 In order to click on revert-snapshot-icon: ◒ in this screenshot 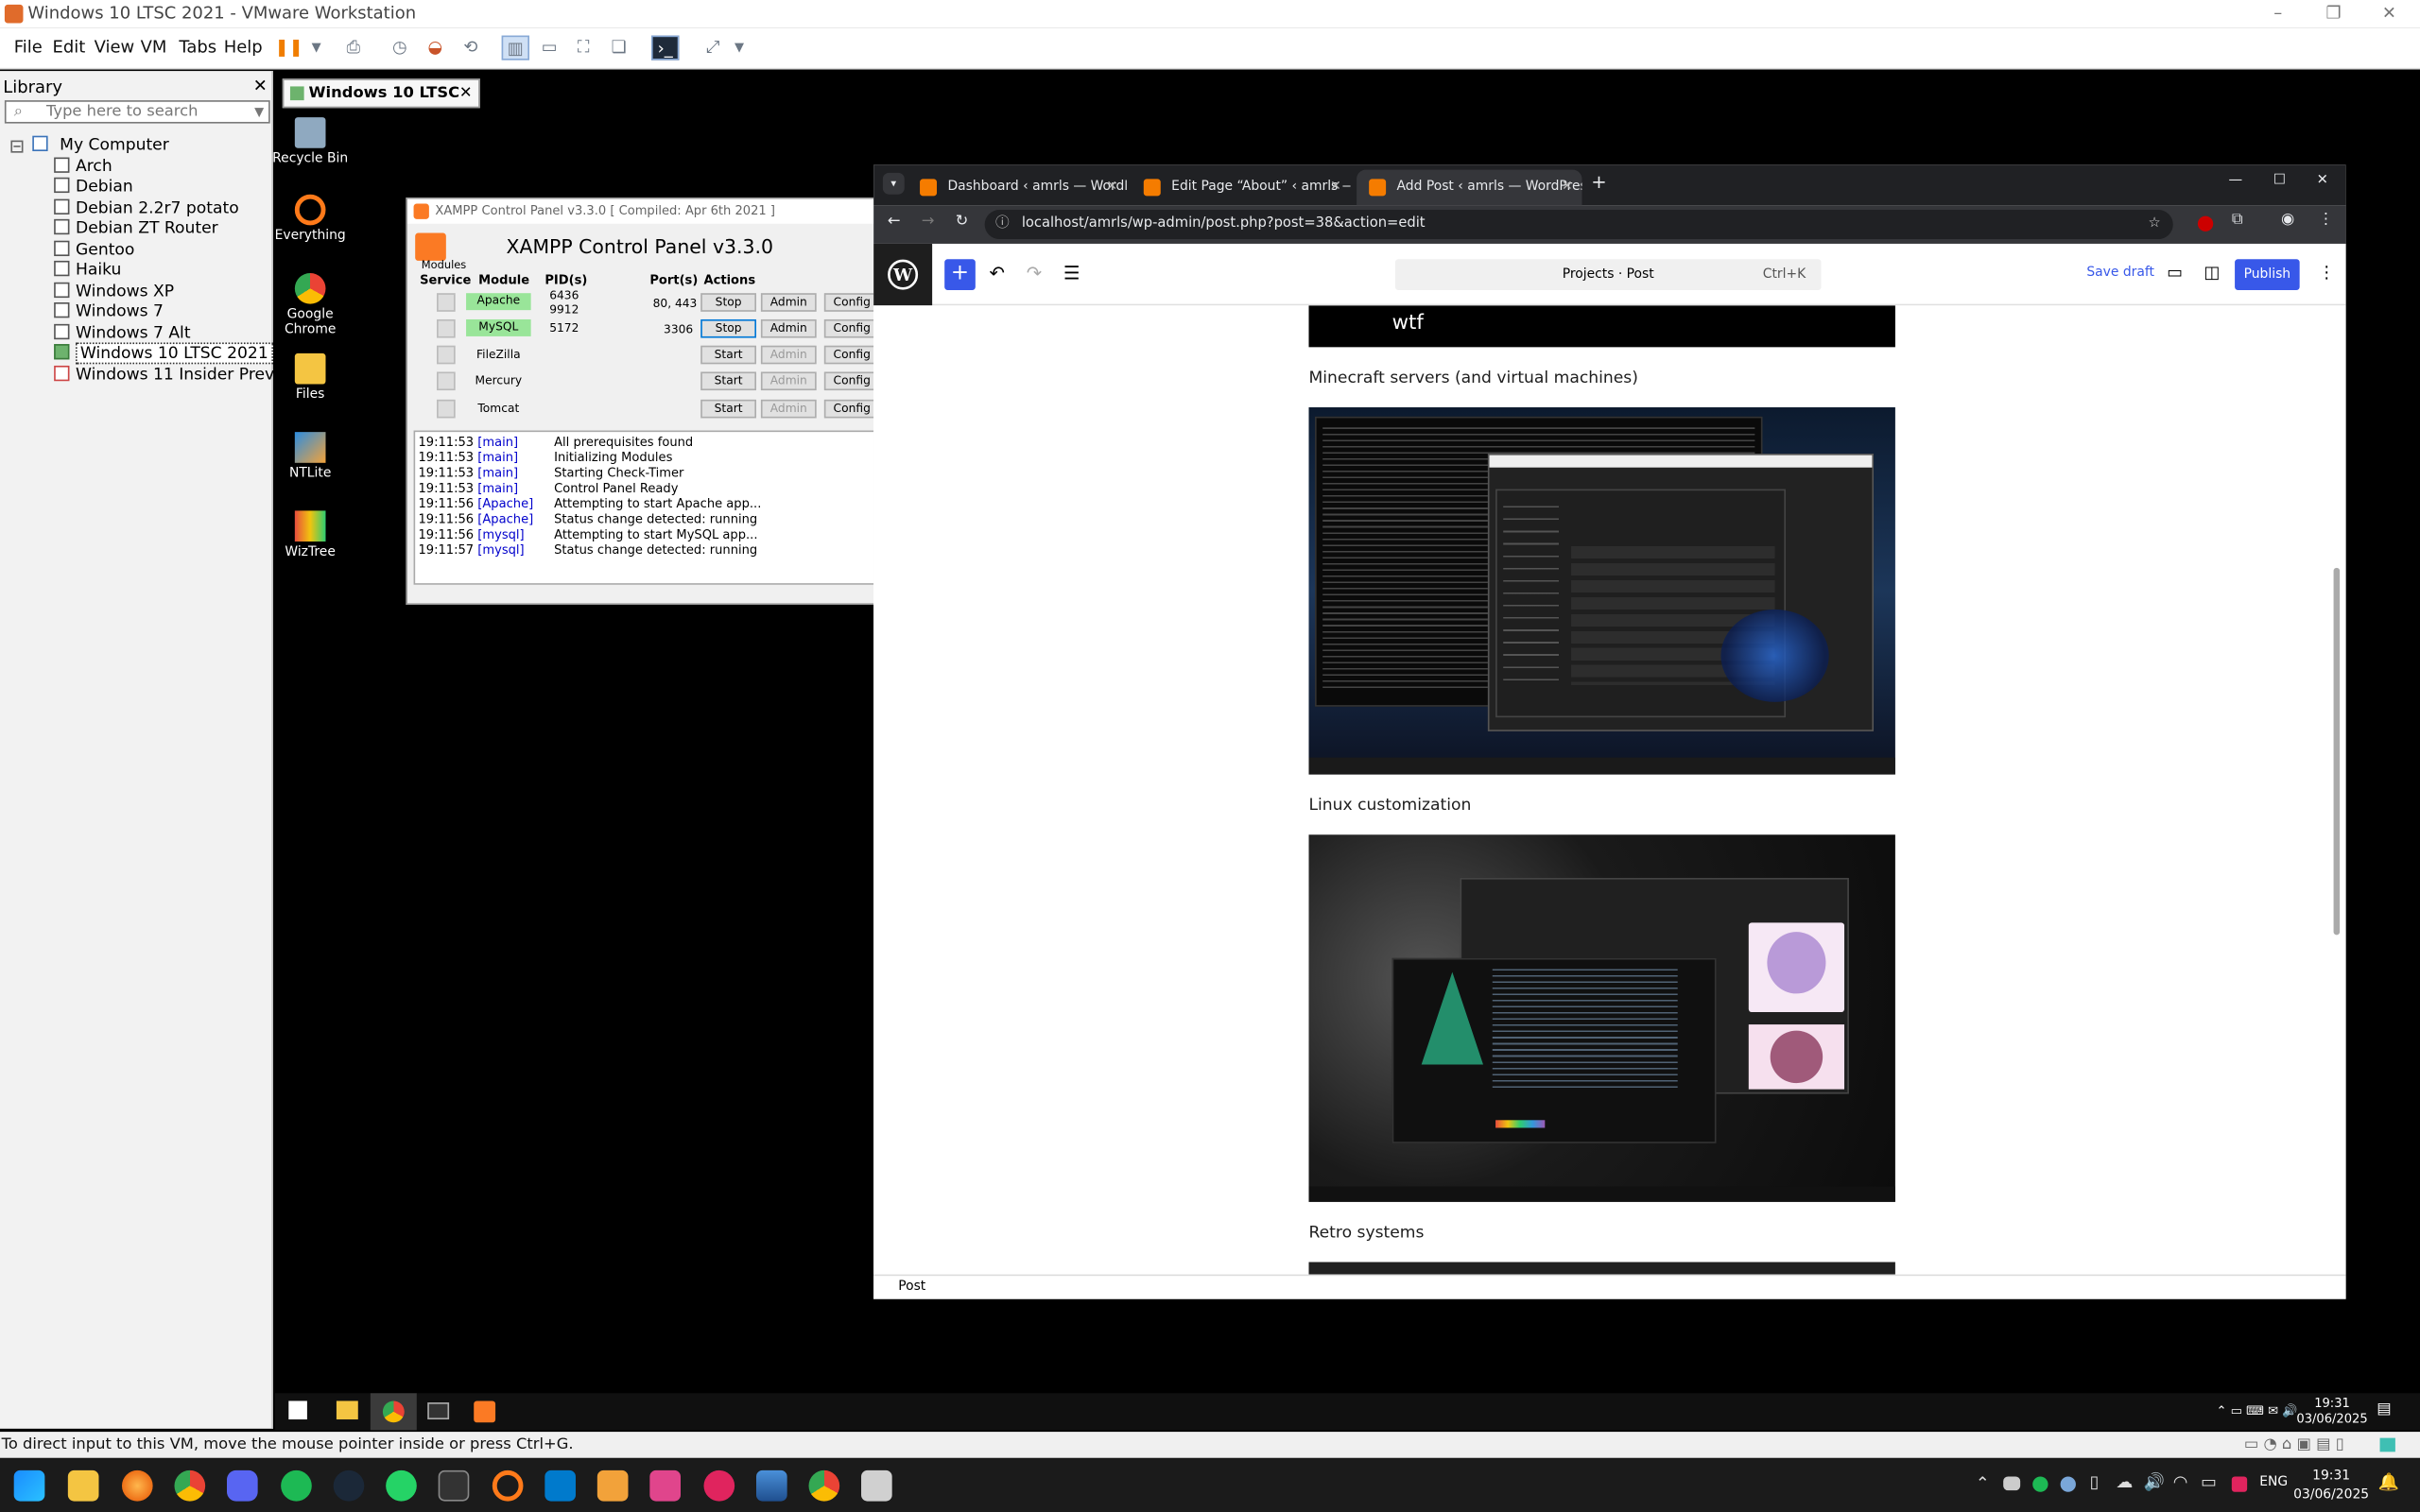, I will do `click(435, 48)`.